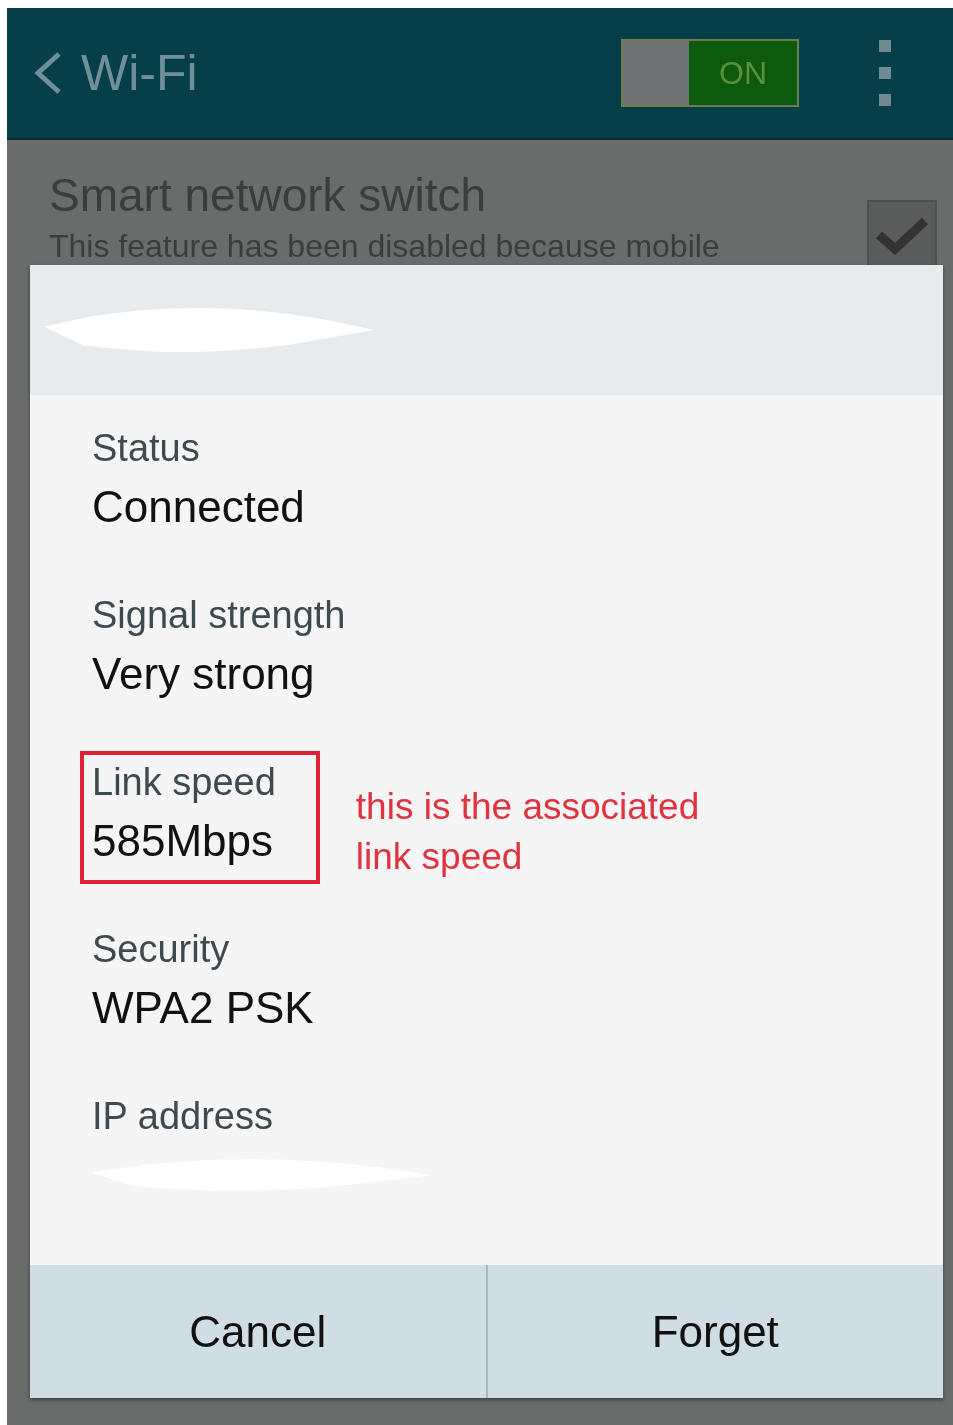 Image resolution: width=953 pixels, height=1425 pixels. I want to click on detail-label: IP address, so click(183, 1116).